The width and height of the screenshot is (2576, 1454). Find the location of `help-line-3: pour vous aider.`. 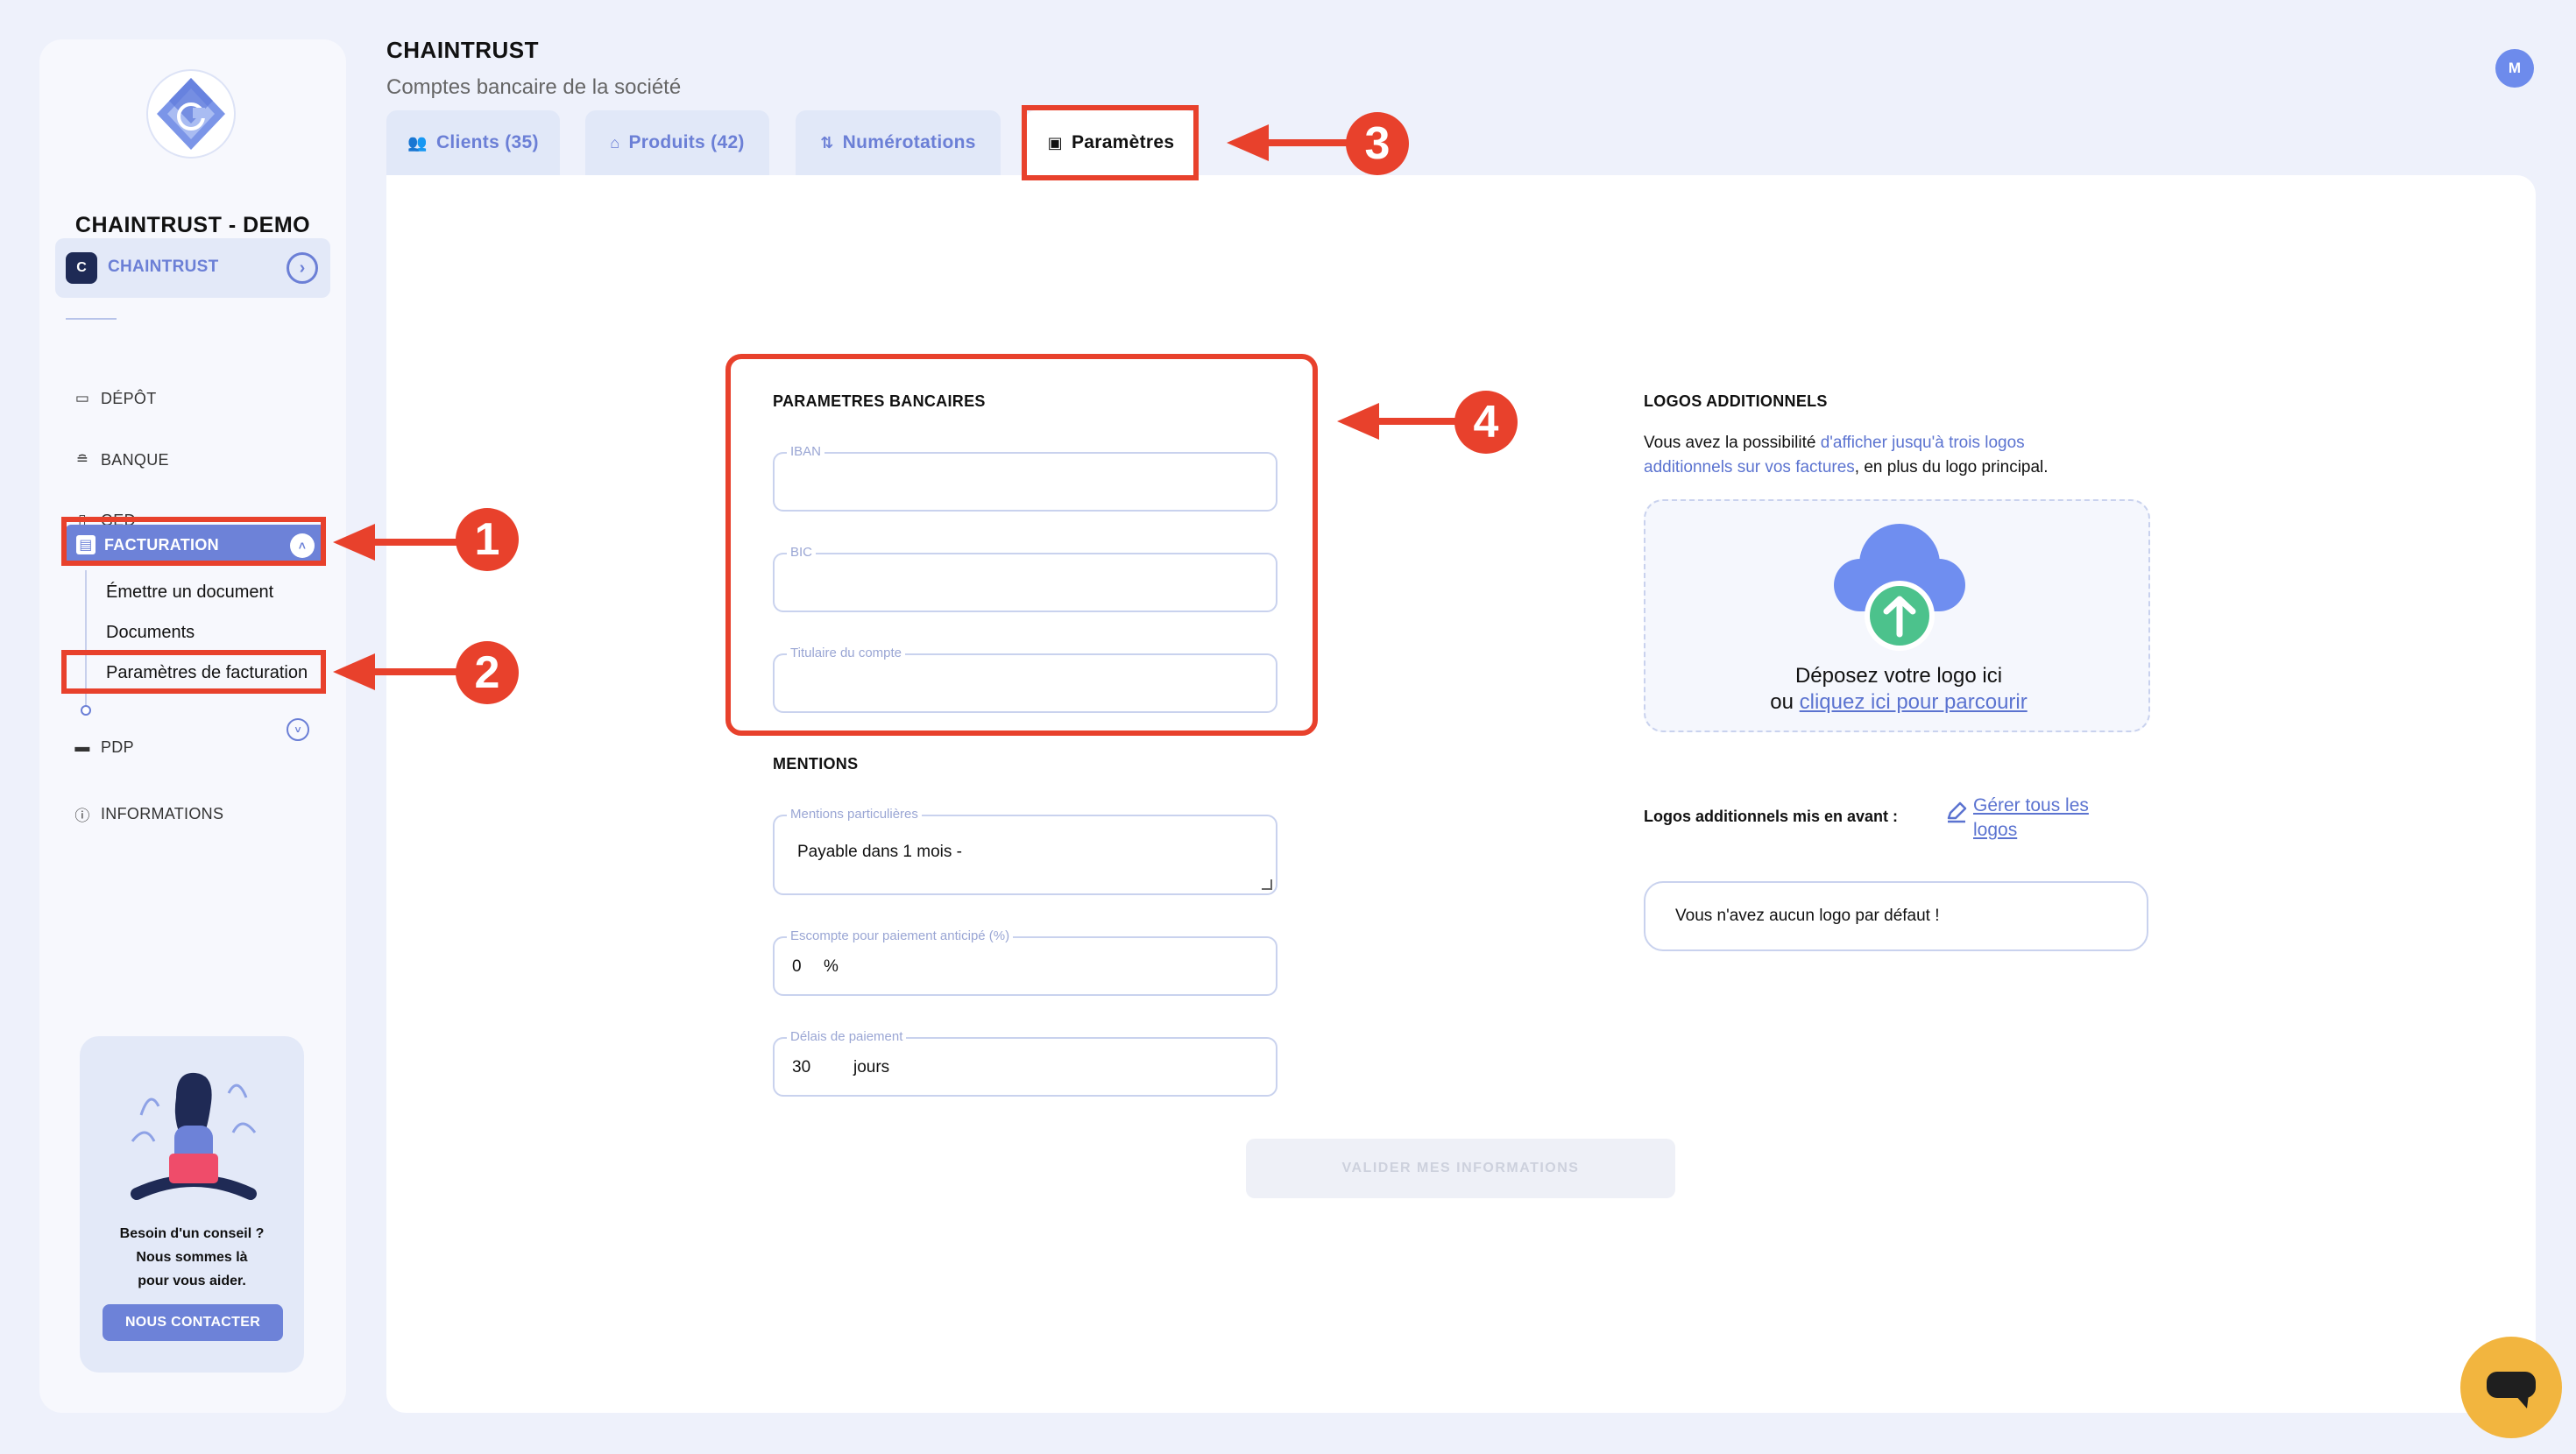

help-line-3: pour vous aider. is located at coordinates (192, 1281).